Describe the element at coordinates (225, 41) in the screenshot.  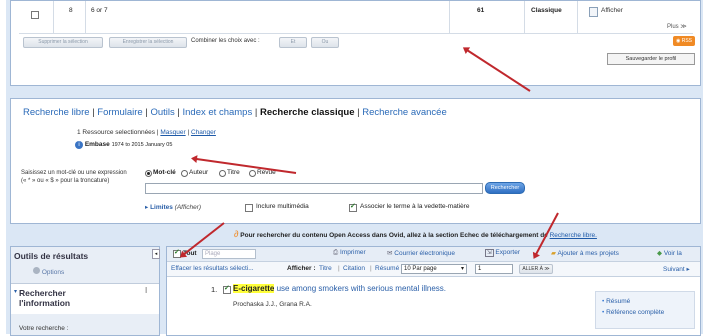
I see `combine-label: Combiner les choix avec :` at that location.